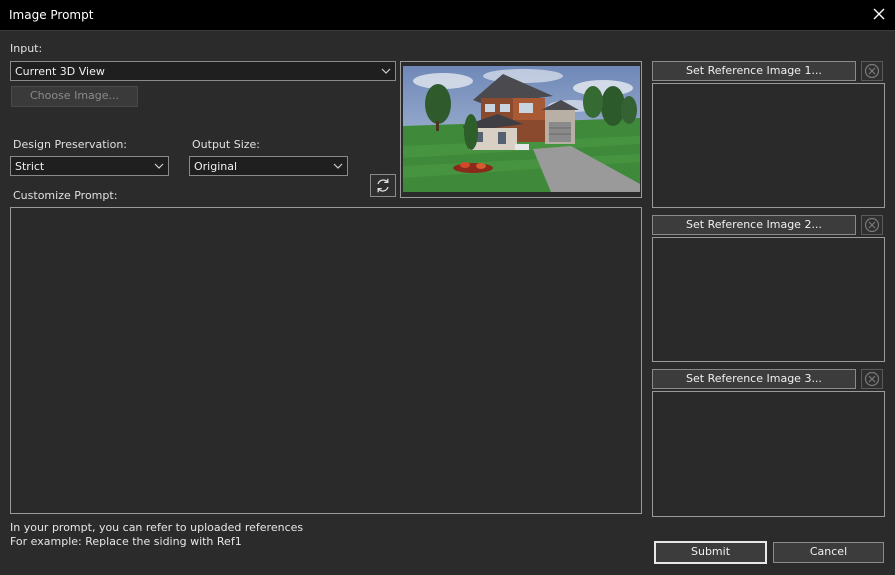  Describe the element at coordinates (768, 145) in the screenshot. I see `reference-image-1-preview` at that location.